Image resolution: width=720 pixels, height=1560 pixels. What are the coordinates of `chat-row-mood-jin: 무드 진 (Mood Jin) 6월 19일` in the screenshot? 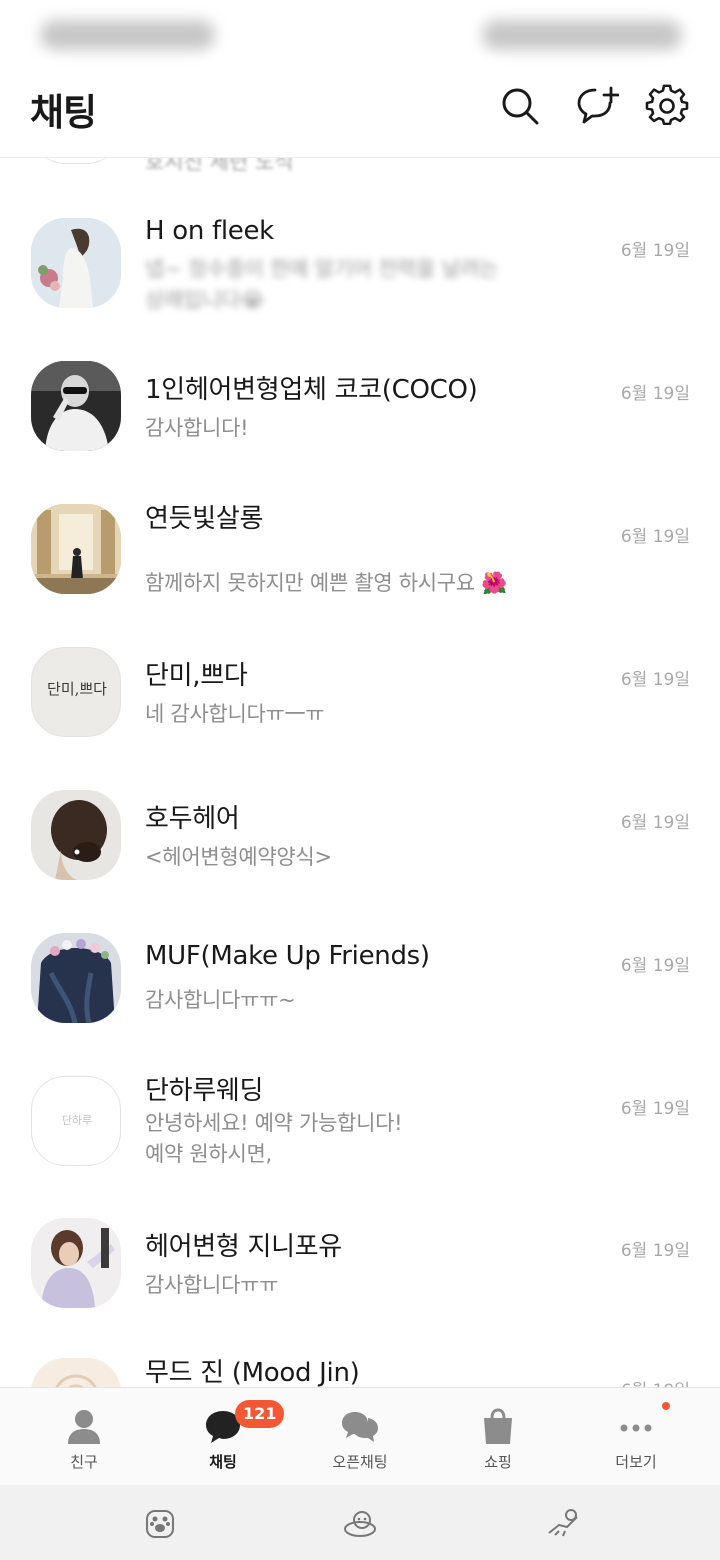 It's located at (360, 1372).